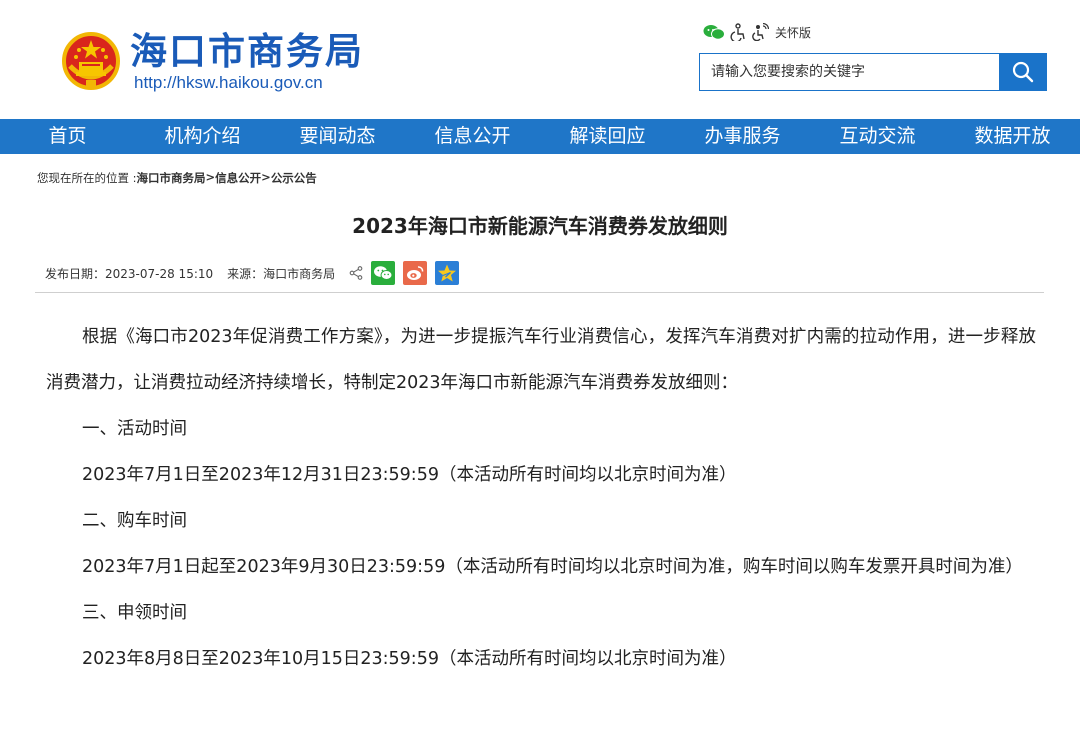  I want to click on section-heading-activity-time: 一、活动时间, so click(134, 429).